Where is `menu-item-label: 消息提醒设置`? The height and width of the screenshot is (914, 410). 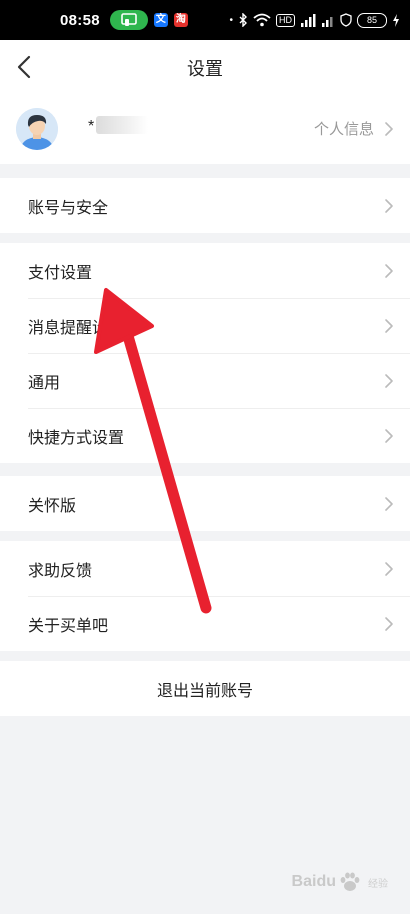
menu-item-label: 消息提醒设置 is located at coordinates (76, 328).